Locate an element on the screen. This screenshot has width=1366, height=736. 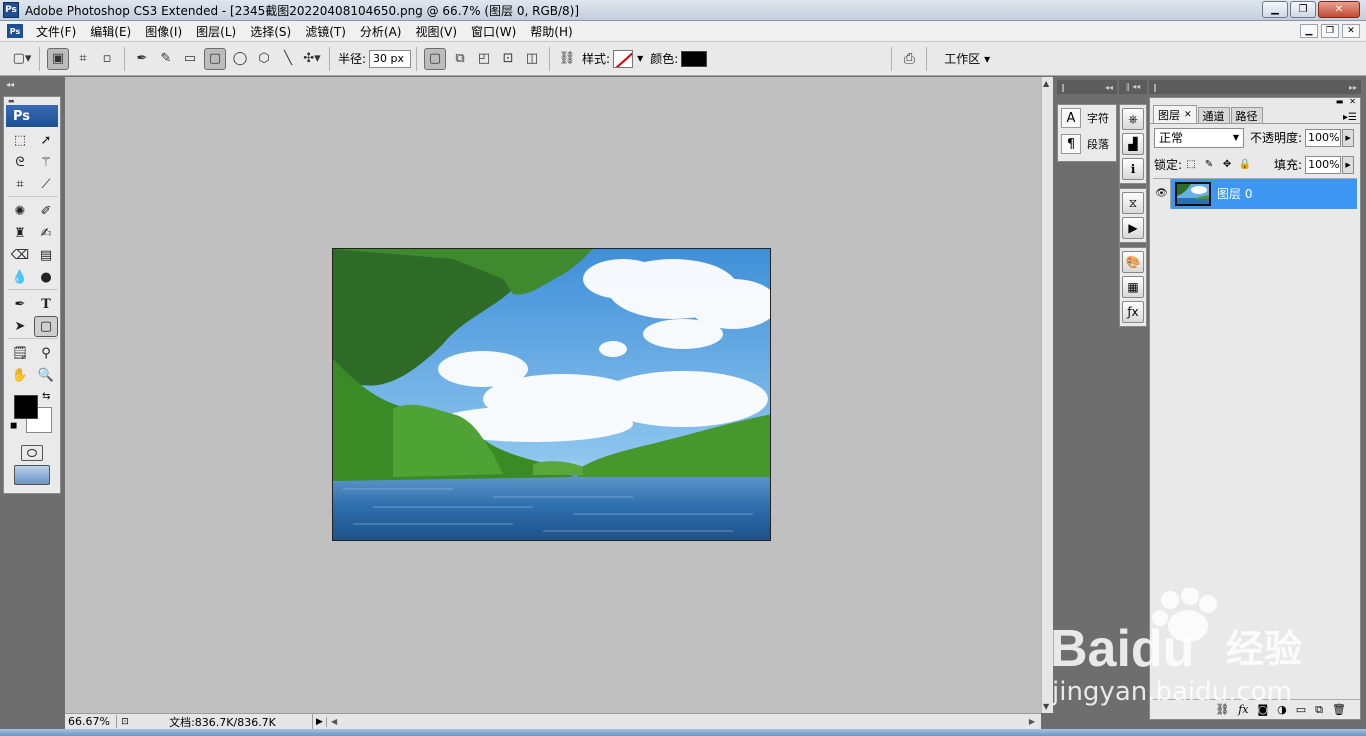
swatches-icon: ▦ is located at coordinates (1133, 287).